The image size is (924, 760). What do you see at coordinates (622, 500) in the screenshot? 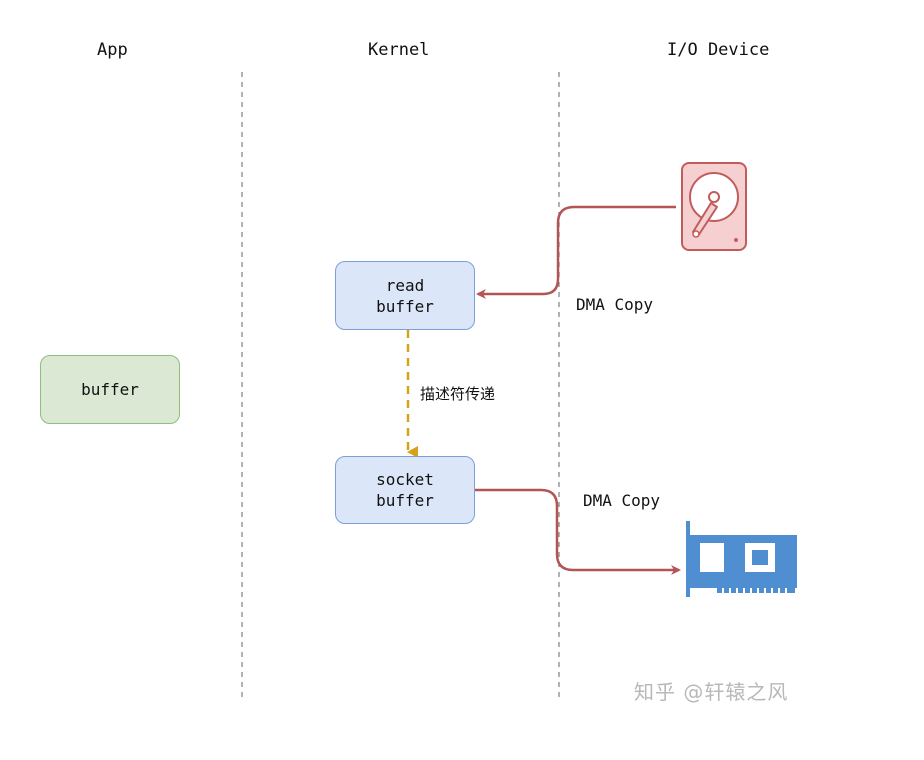
I see `edge-label-dma-copy-socket: DMA Copy` at bounding box center [622, 500].